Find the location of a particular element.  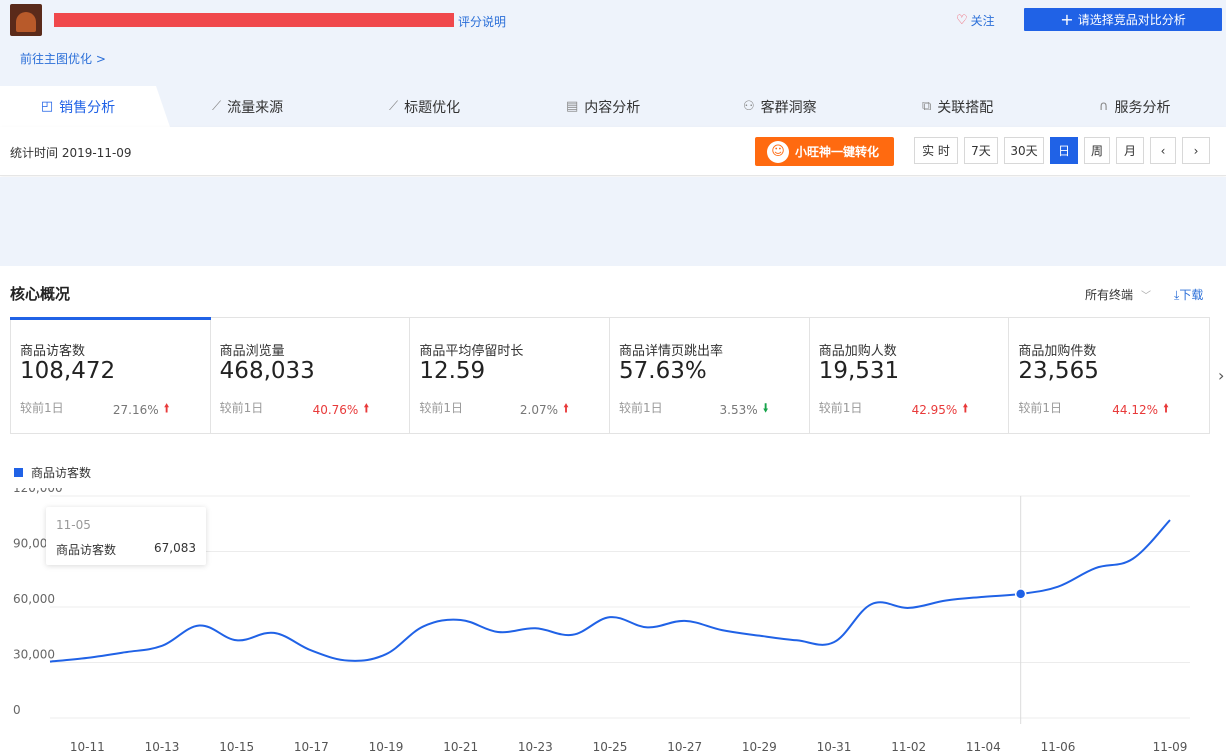

tab-sales: ◰ 销售分析 is located at coordinates (85, 106).